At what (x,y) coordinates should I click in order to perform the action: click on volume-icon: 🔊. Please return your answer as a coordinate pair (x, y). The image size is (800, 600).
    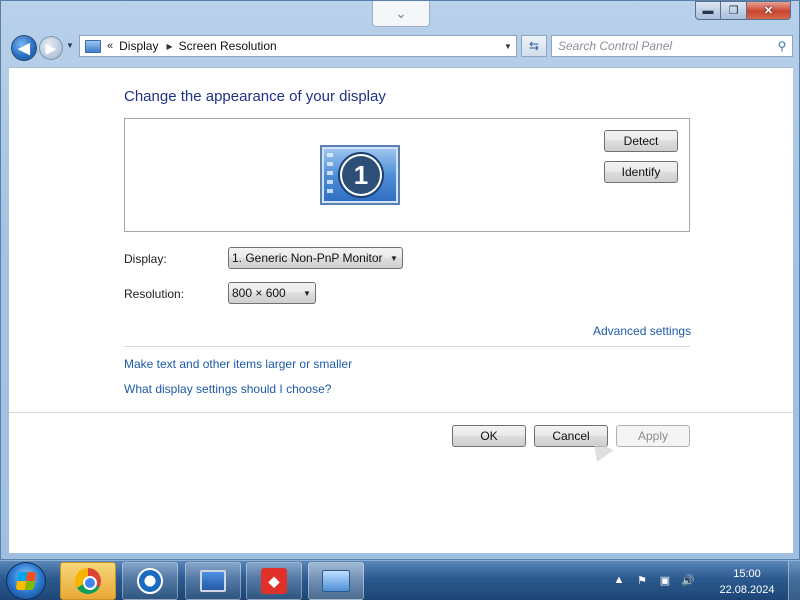
    Looking at the image, I should click on (688, 580).